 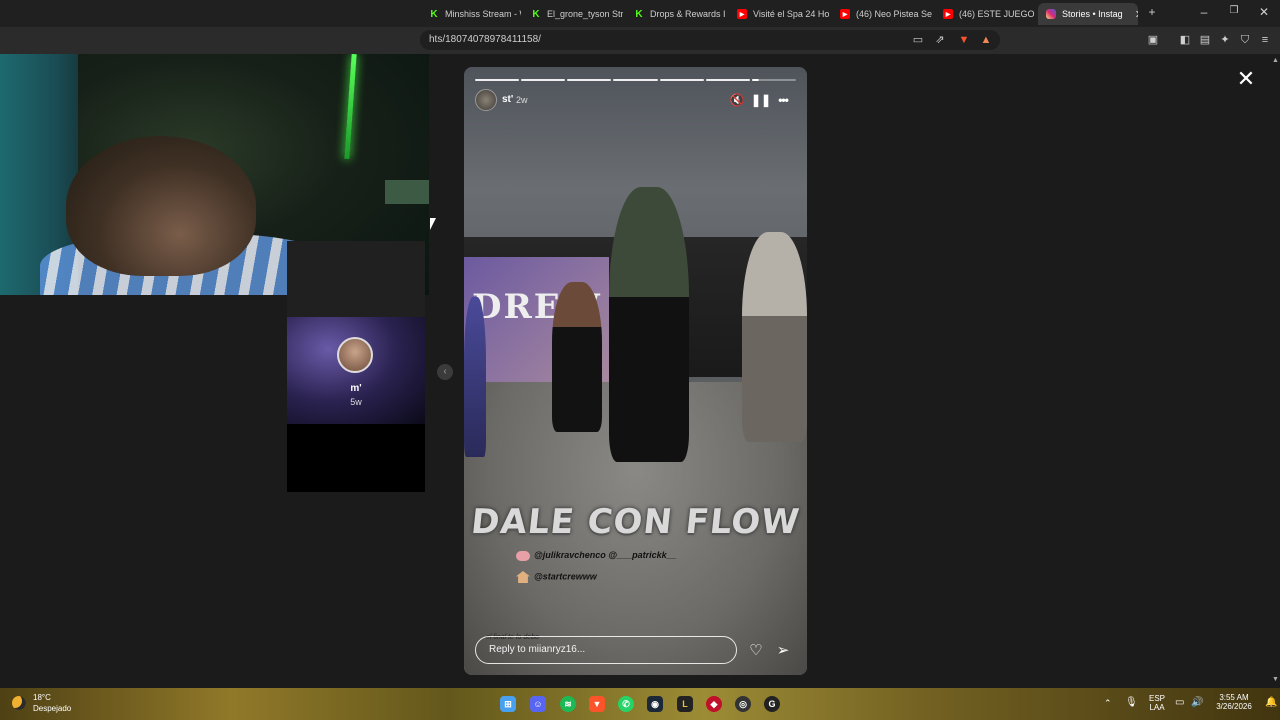 I want to click on browser-tab: ▶ Visité el Spa 24 Hor, so click(x=779, y=14).